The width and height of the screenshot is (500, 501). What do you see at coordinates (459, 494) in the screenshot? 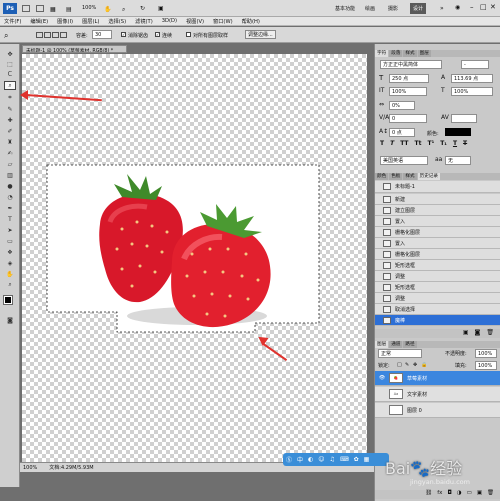
I see `adjustment-layer-icon: ◑` at bounding box center [459, 494].